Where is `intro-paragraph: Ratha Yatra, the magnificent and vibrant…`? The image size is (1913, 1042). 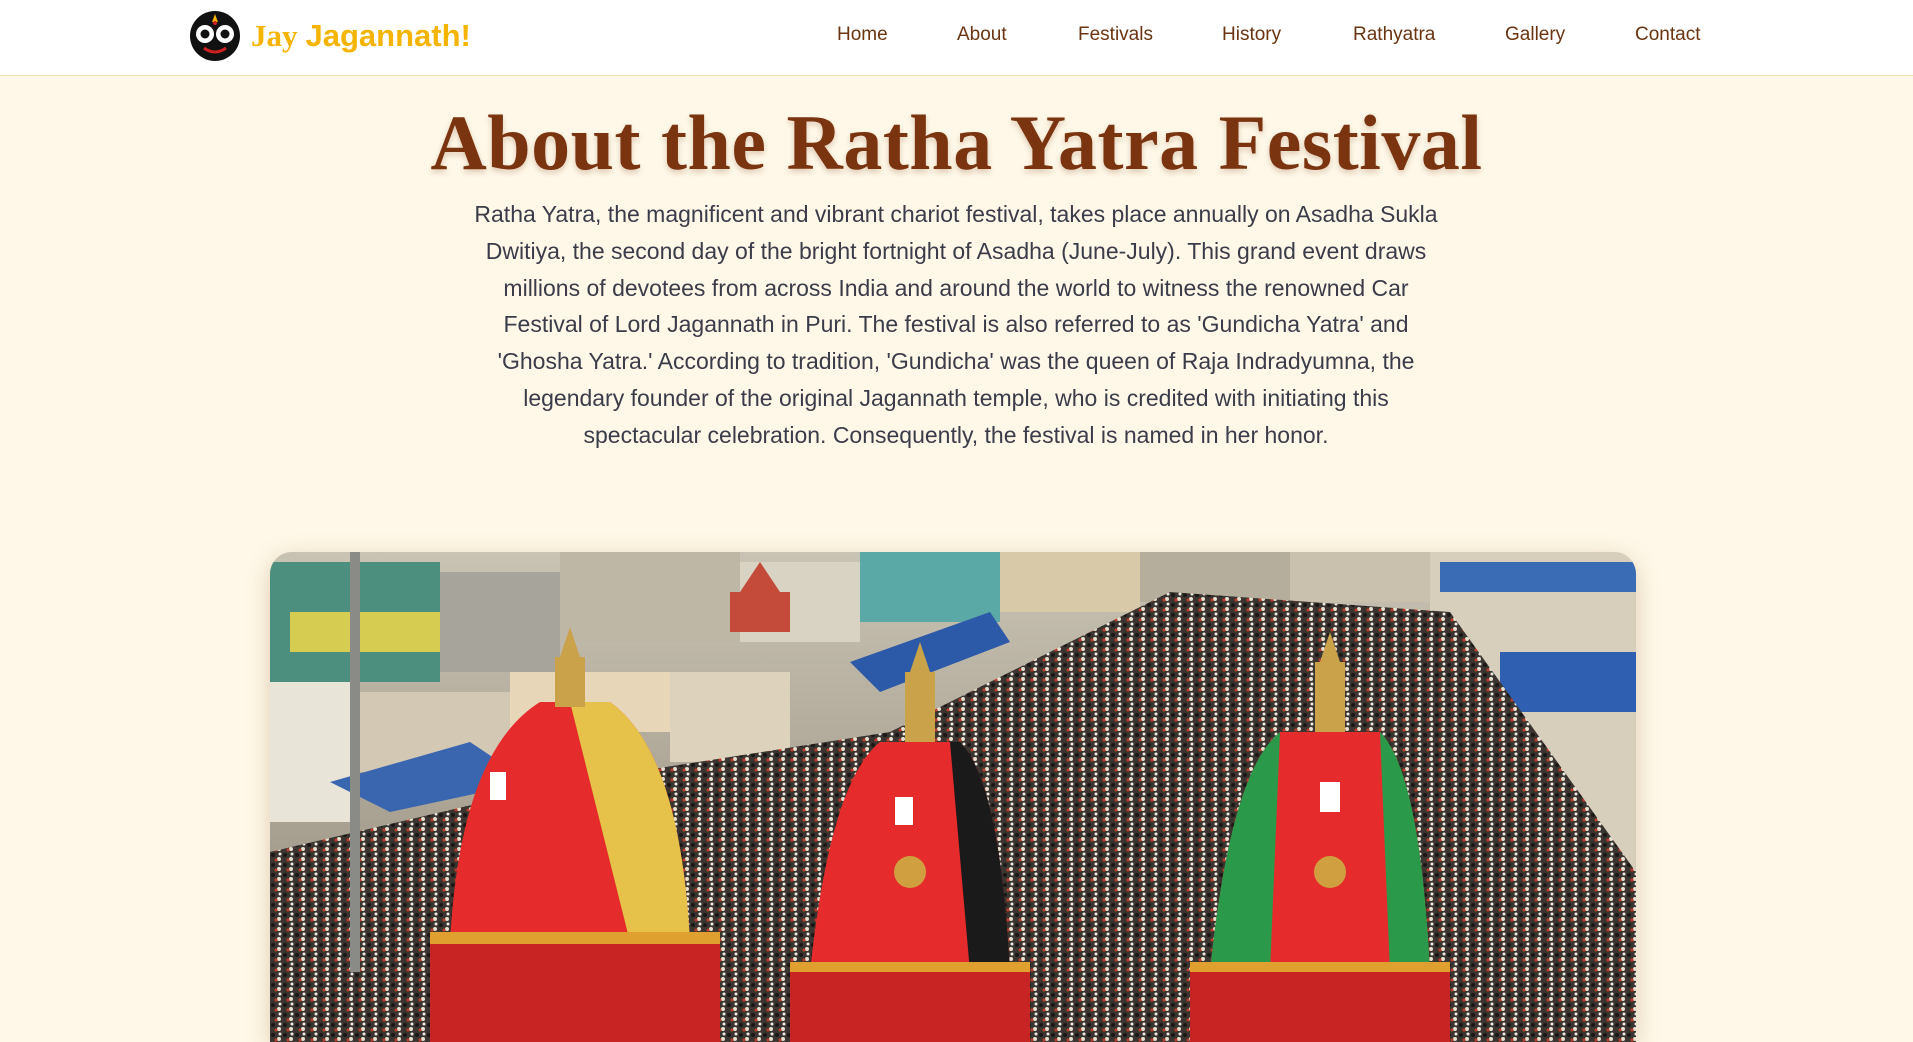
intro-paragraph: Ratha Yatra, the magnificent and vibrant… is located at coordinates (956, 324).